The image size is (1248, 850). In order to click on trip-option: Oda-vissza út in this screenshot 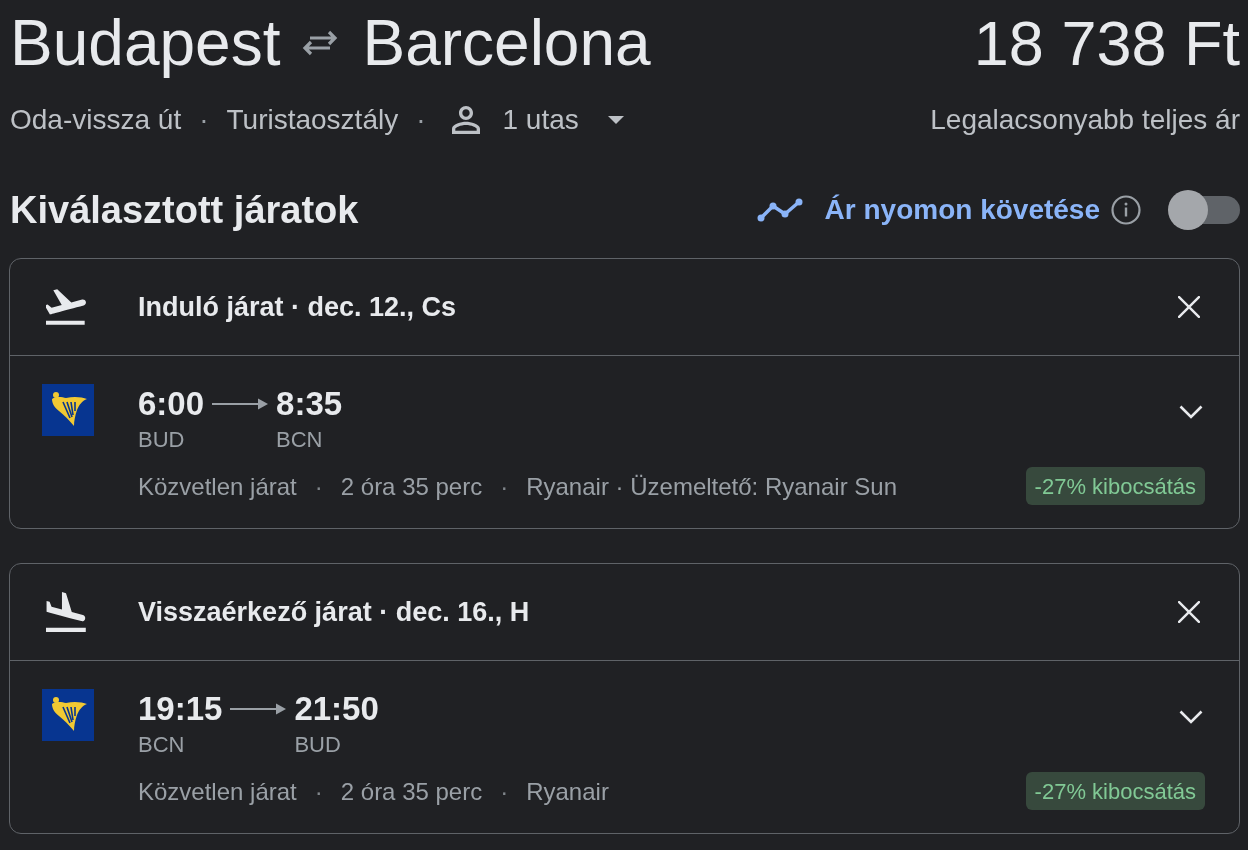, I will do `click(96, 120)`.